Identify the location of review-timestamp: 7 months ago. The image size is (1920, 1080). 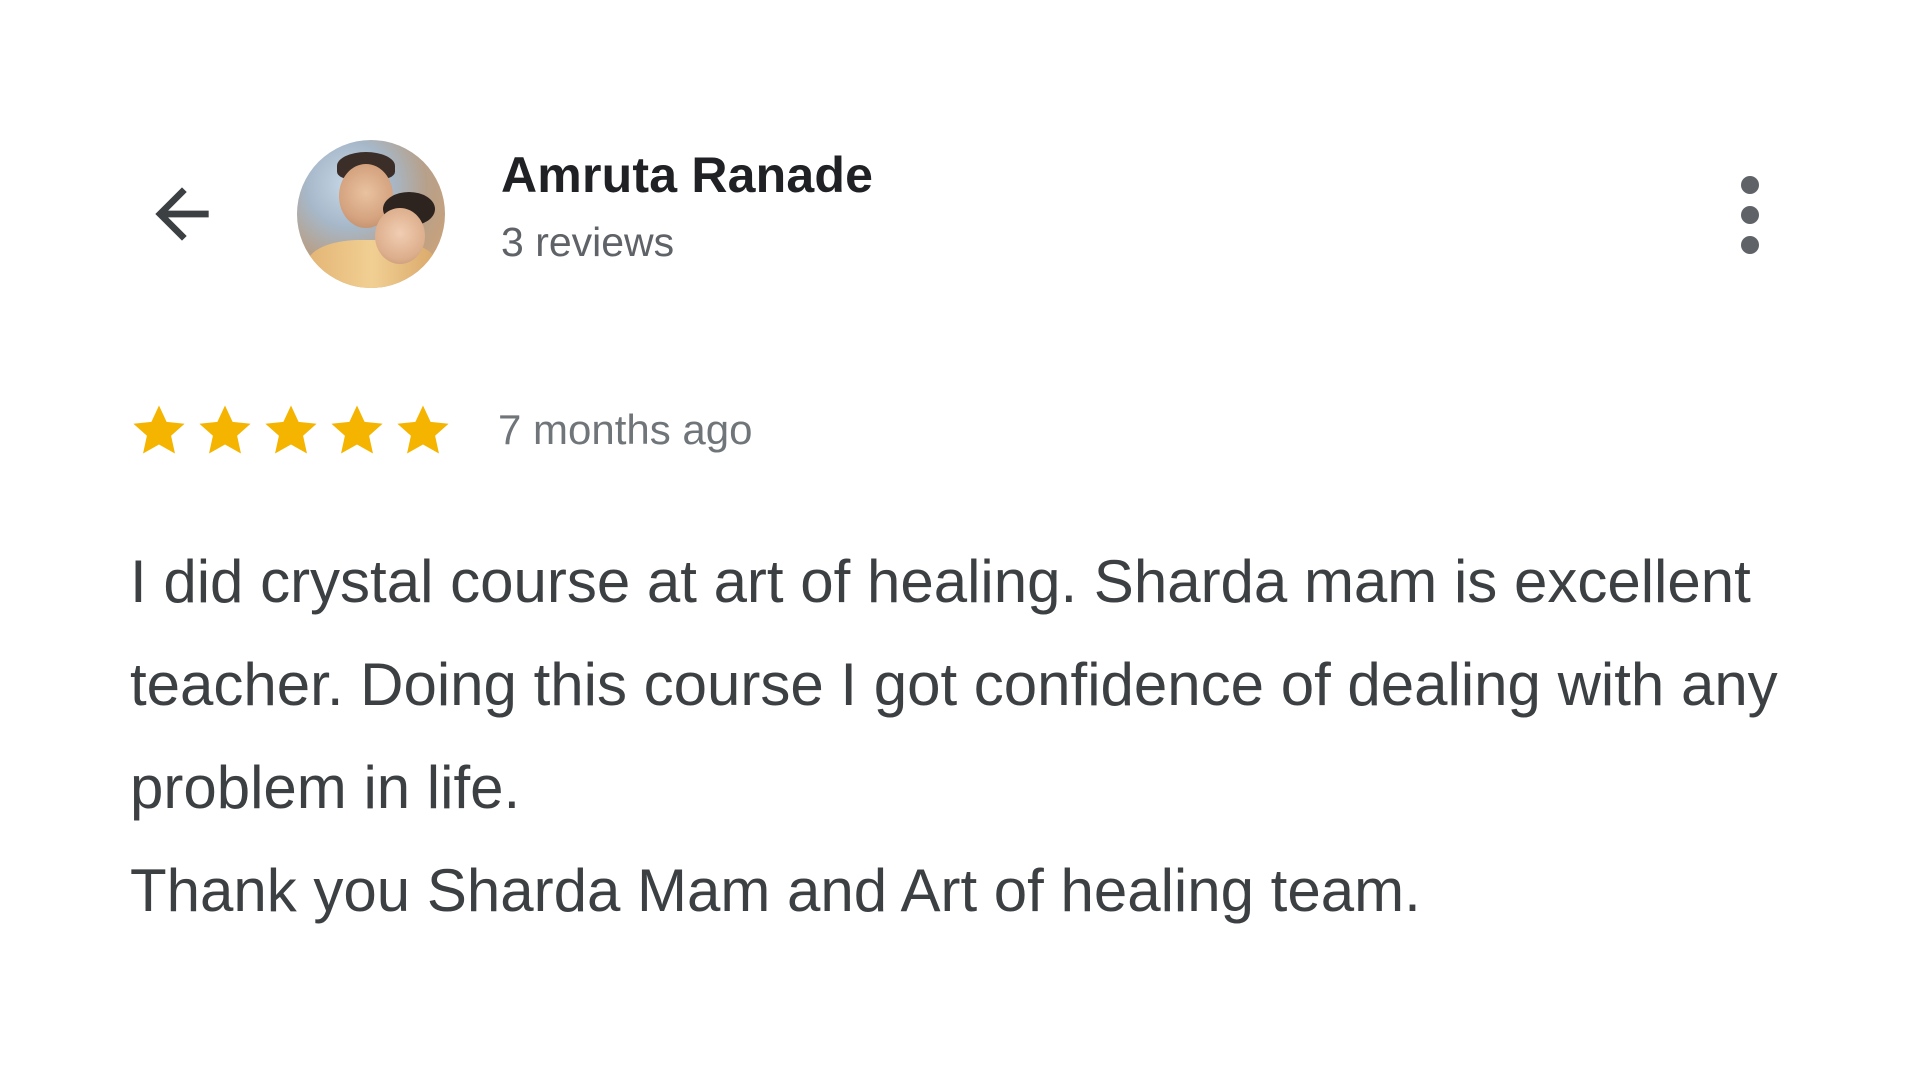
(625, 429).